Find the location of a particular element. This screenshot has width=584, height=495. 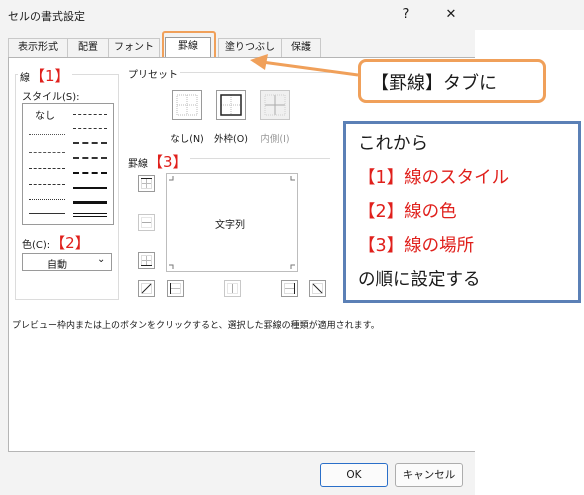

note-line-3: 【2】線の色 is located at coordinates (407, 212).